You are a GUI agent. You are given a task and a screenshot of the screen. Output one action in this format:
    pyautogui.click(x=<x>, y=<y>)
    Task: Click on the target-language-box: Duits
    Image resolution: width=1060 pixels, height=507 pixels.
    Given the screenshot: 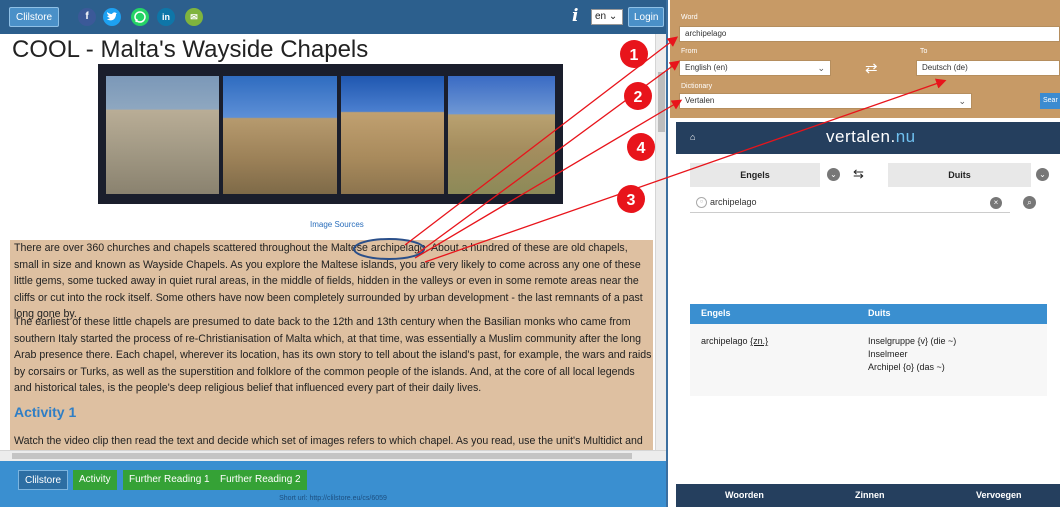 What is the action you would take?
    pyautogui.click(x=959, y=175)
    